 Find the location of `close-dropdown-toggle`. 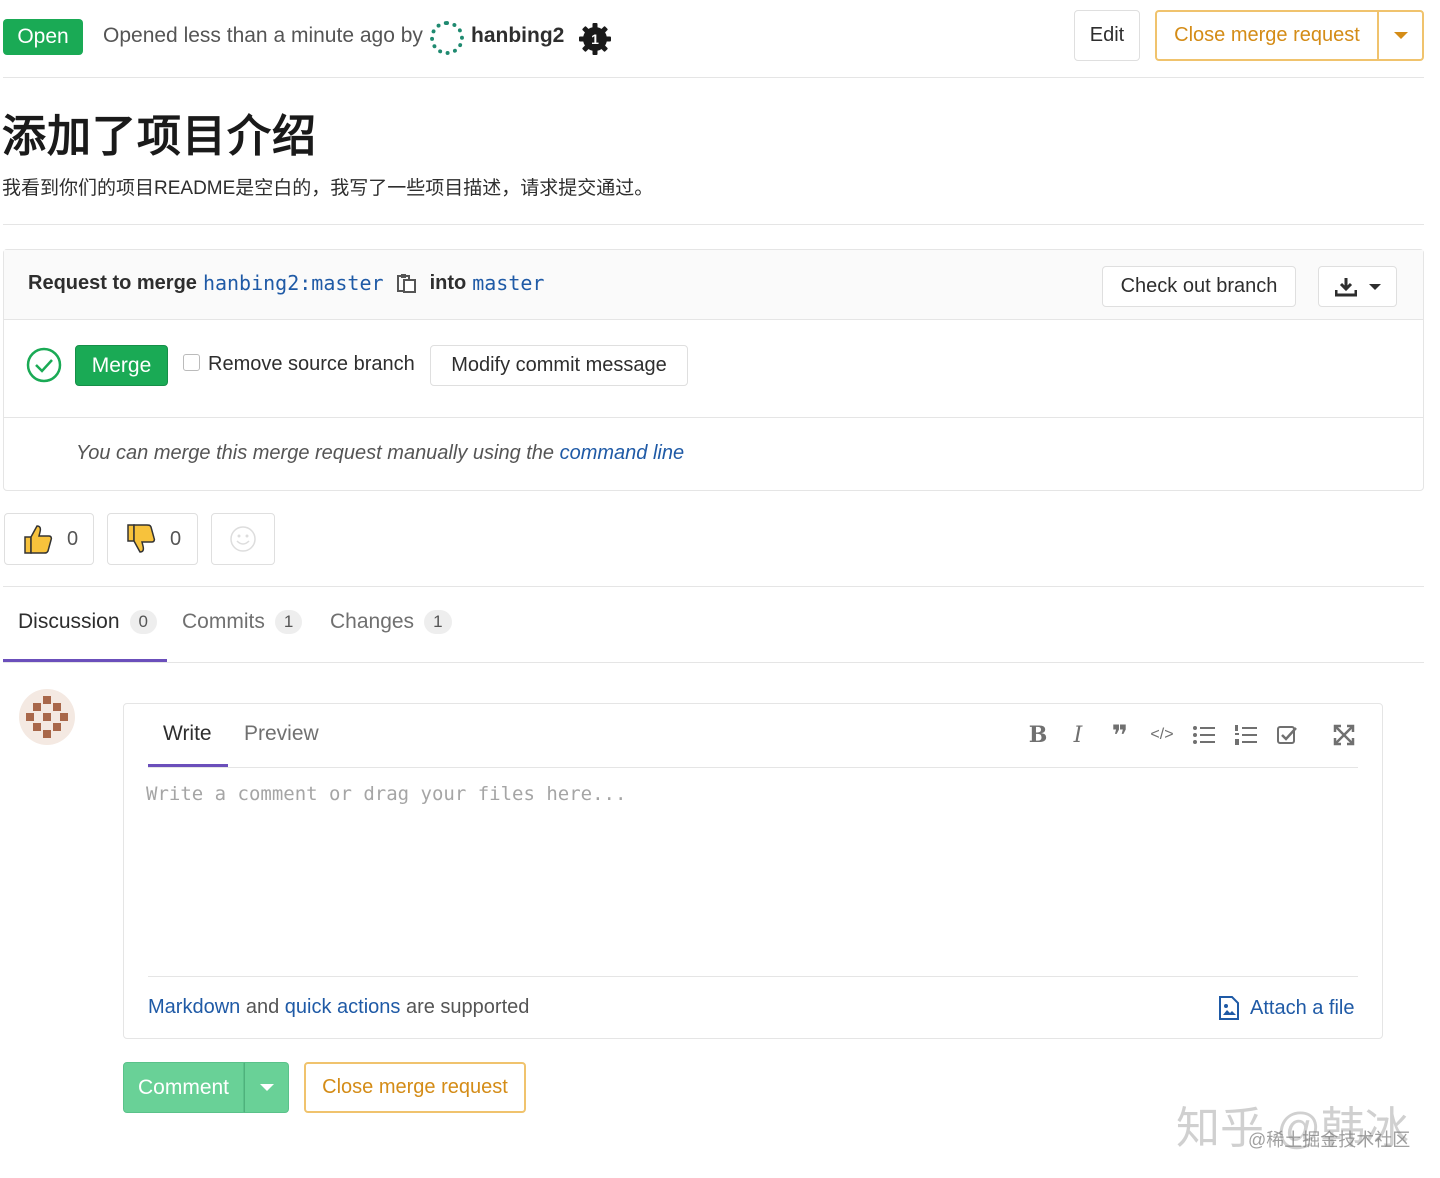

close-dropdown-toggle is located at coordinates (1400, 35).